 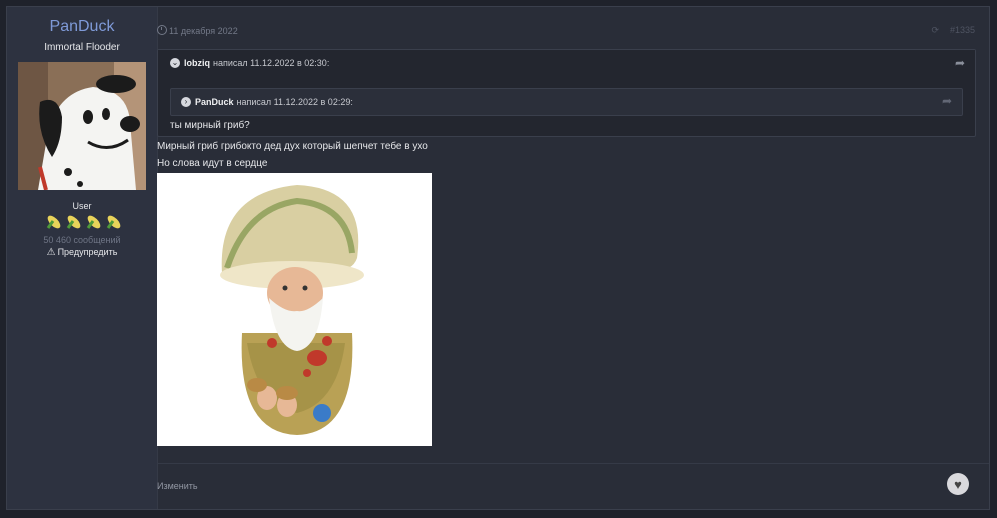 I want to click on chevron-right-icon: ›, so click(x=186, y=102).